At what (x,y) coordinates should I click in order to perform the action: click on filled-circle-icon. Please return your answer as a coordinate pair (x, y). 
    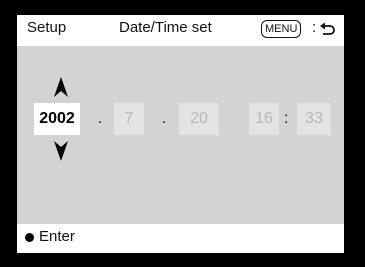
    Looking at the image, I should click on (29, 237).